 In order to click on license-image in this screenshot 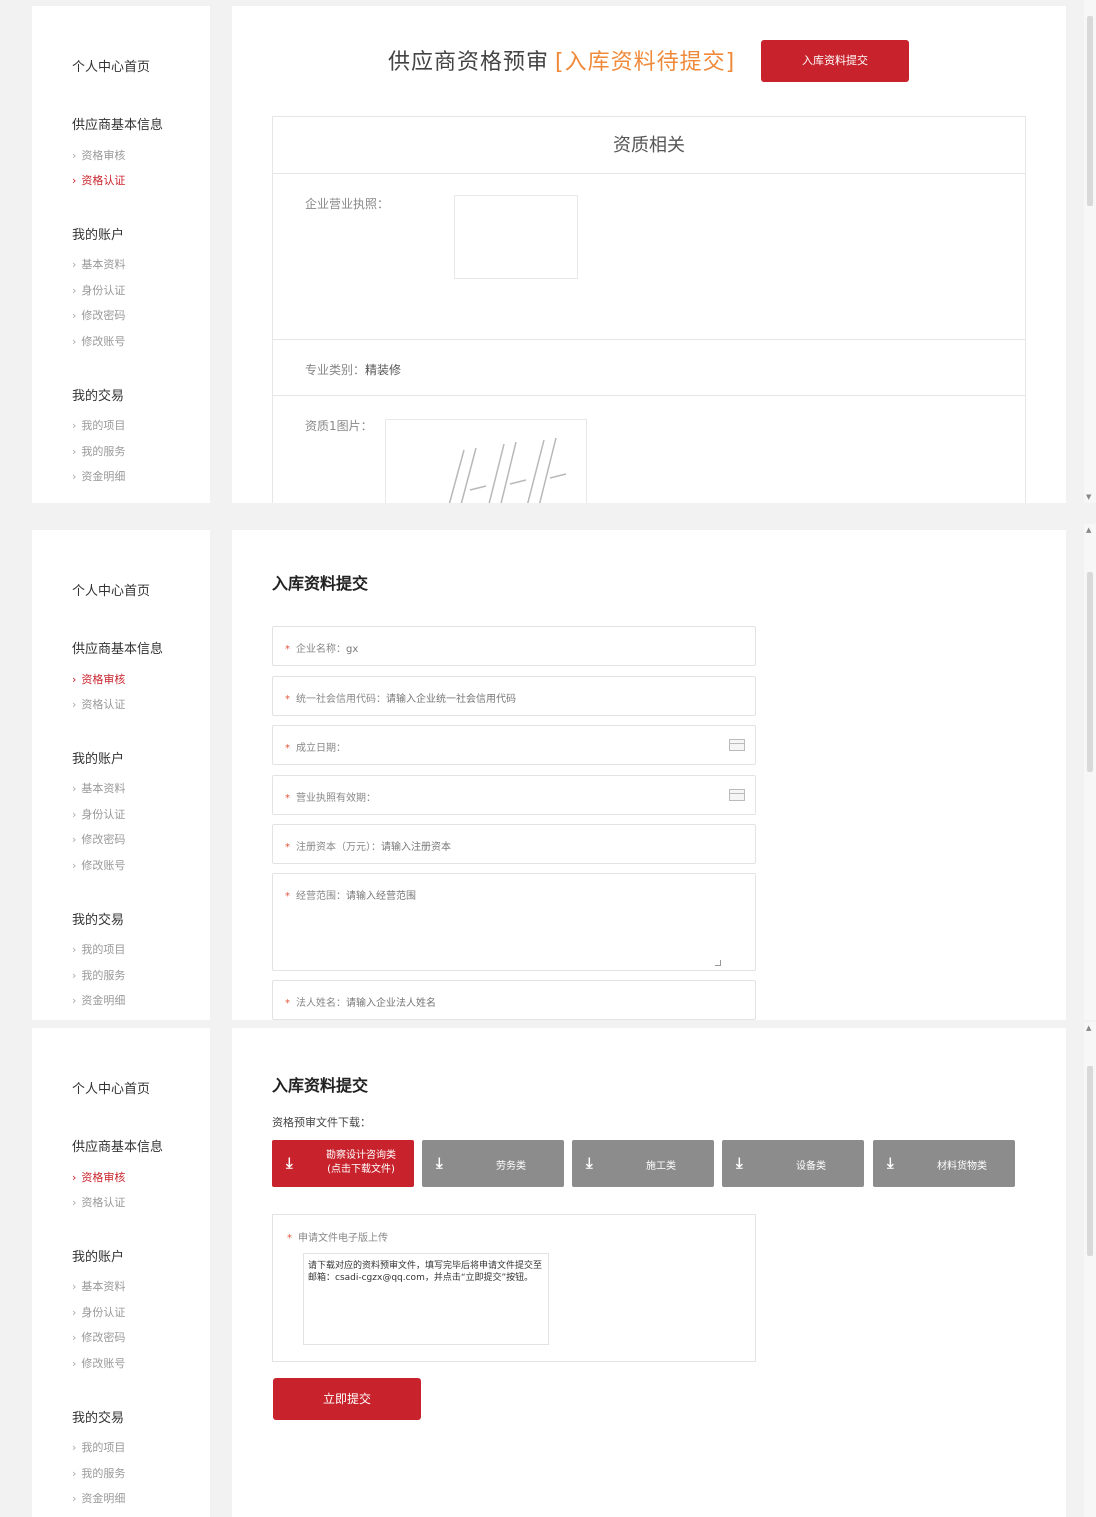, I will do `click(516, 237)`.